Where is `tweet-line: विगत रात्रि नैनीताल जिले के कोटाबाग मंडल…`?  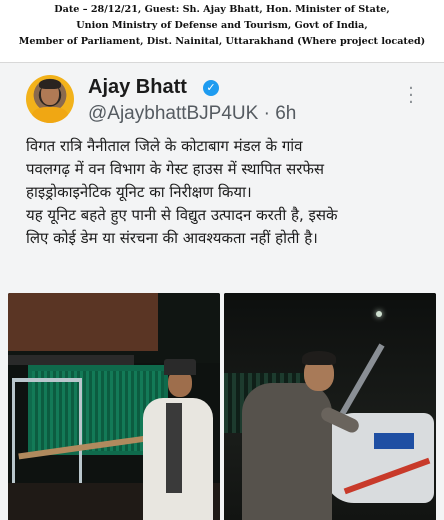 tweet-line: विगत रात्रि नैनीताल जिले के कोटाबाग मंडल… is located at coordinates (164, 146).